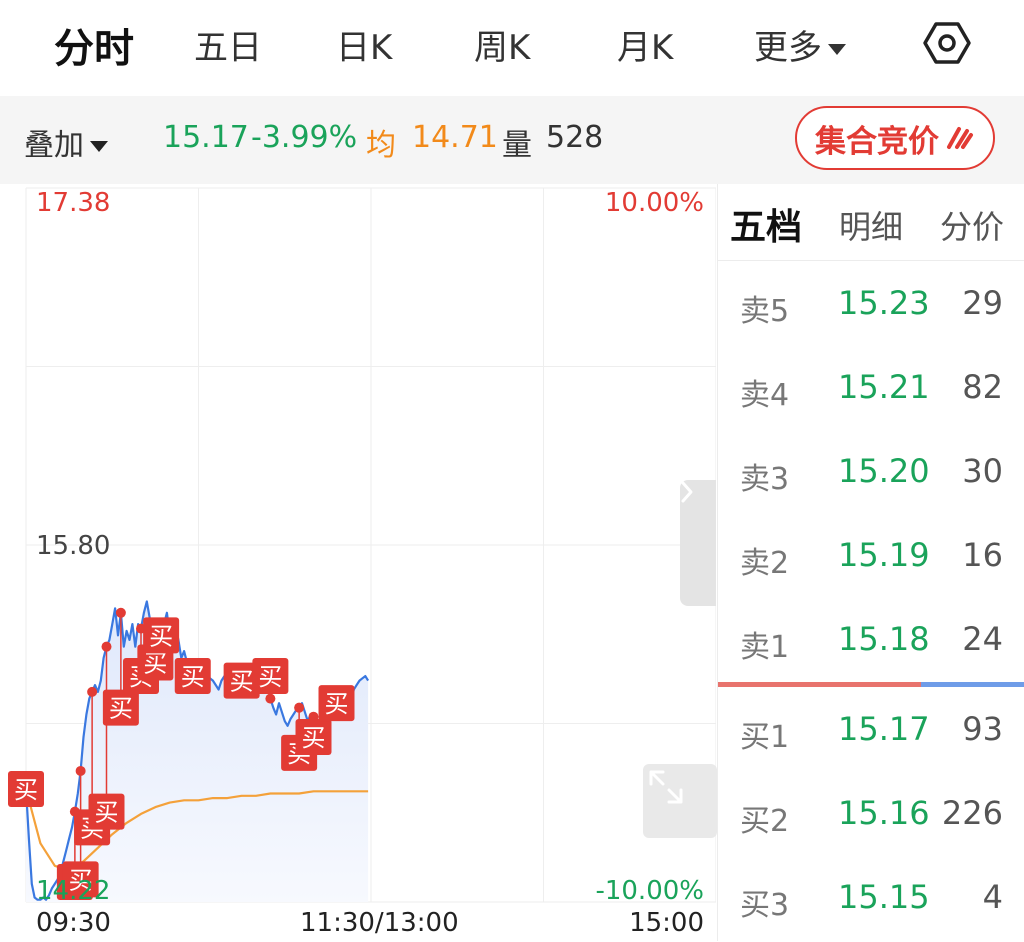  Describe the element at coordinates (206, 137) in the screenshot. I see `current-price: 15.17` at that location.